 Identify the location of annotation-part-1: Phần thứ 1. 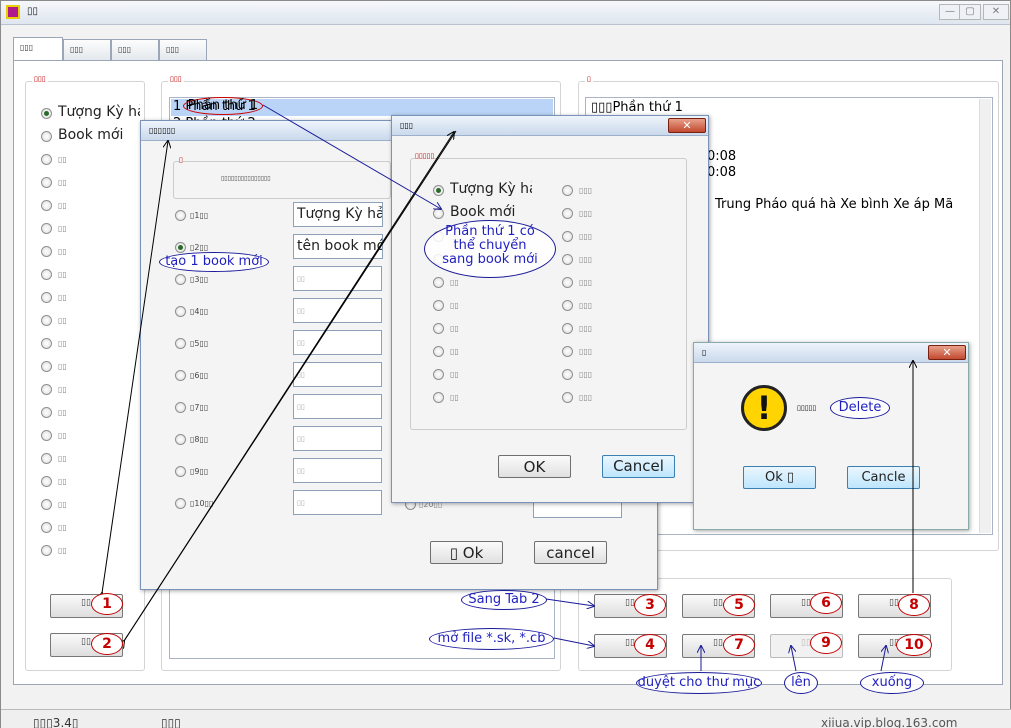
(223, 106).